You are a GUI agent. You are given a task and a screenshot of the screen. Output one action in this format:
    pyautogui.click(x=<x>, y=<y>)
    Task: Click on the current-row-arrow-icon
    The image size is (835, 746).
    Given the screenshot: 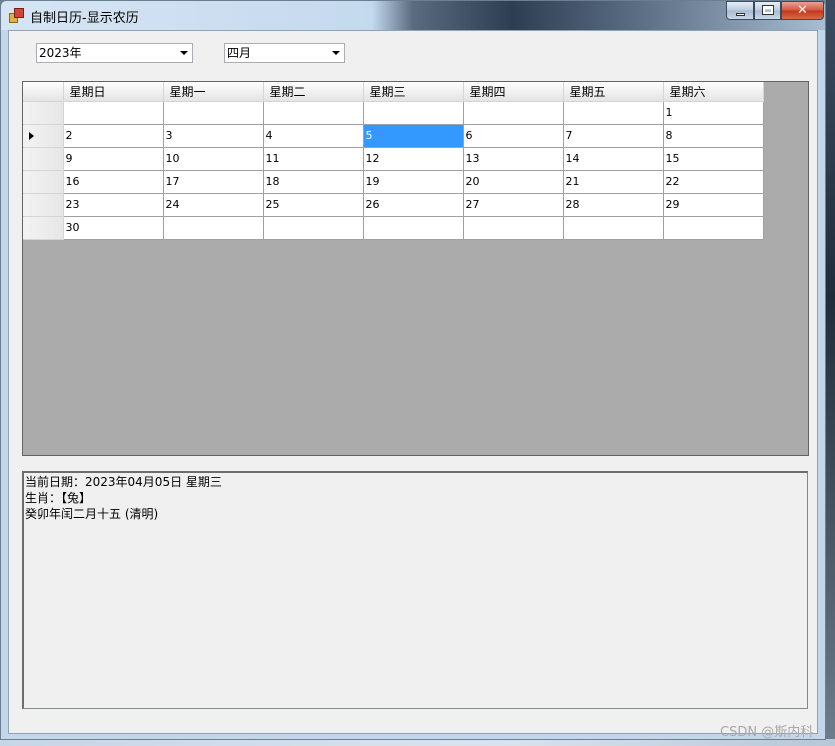 What is the action you would take?
    pyautogui.click(x=31, y=135)
    